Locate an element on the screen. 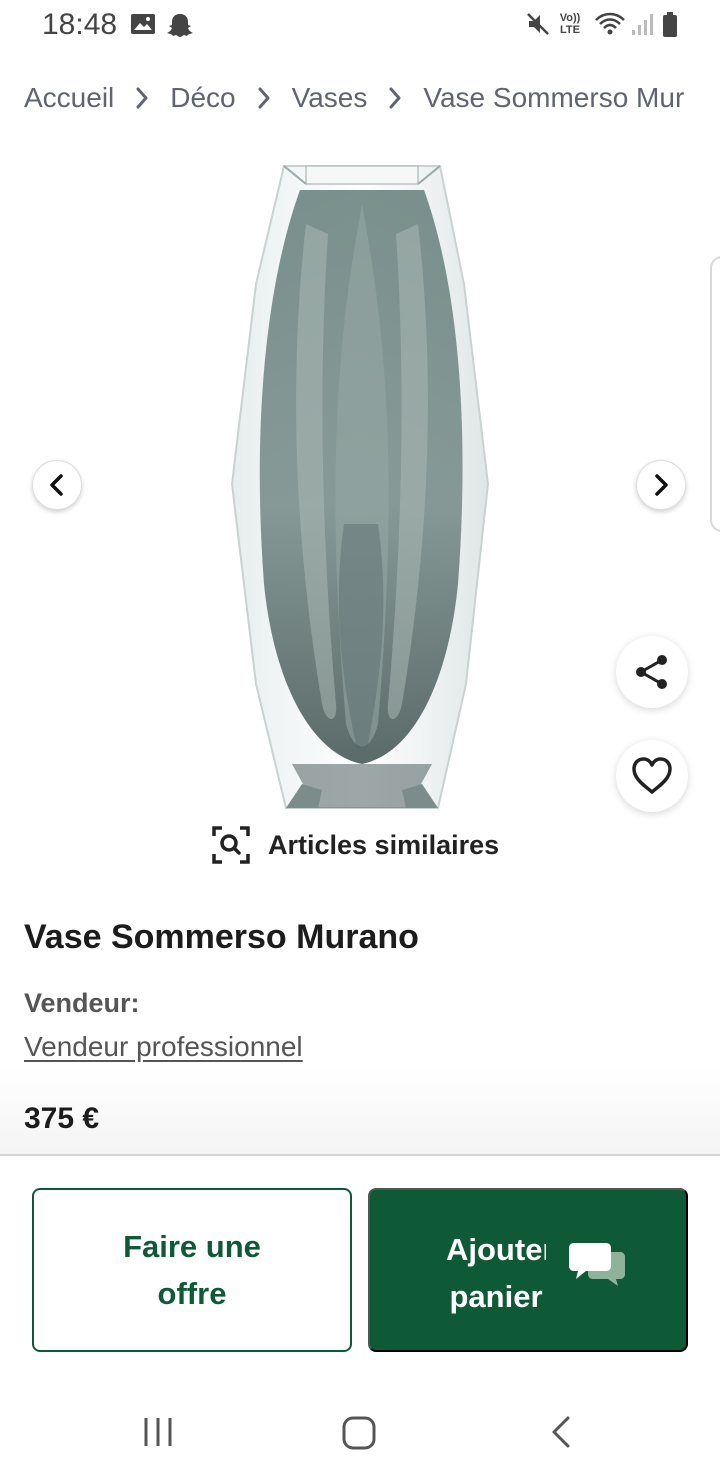 Image resolution: width=720 pixels, height=1480 pixels. visual-search-icon is located at coordinates (231, 845).